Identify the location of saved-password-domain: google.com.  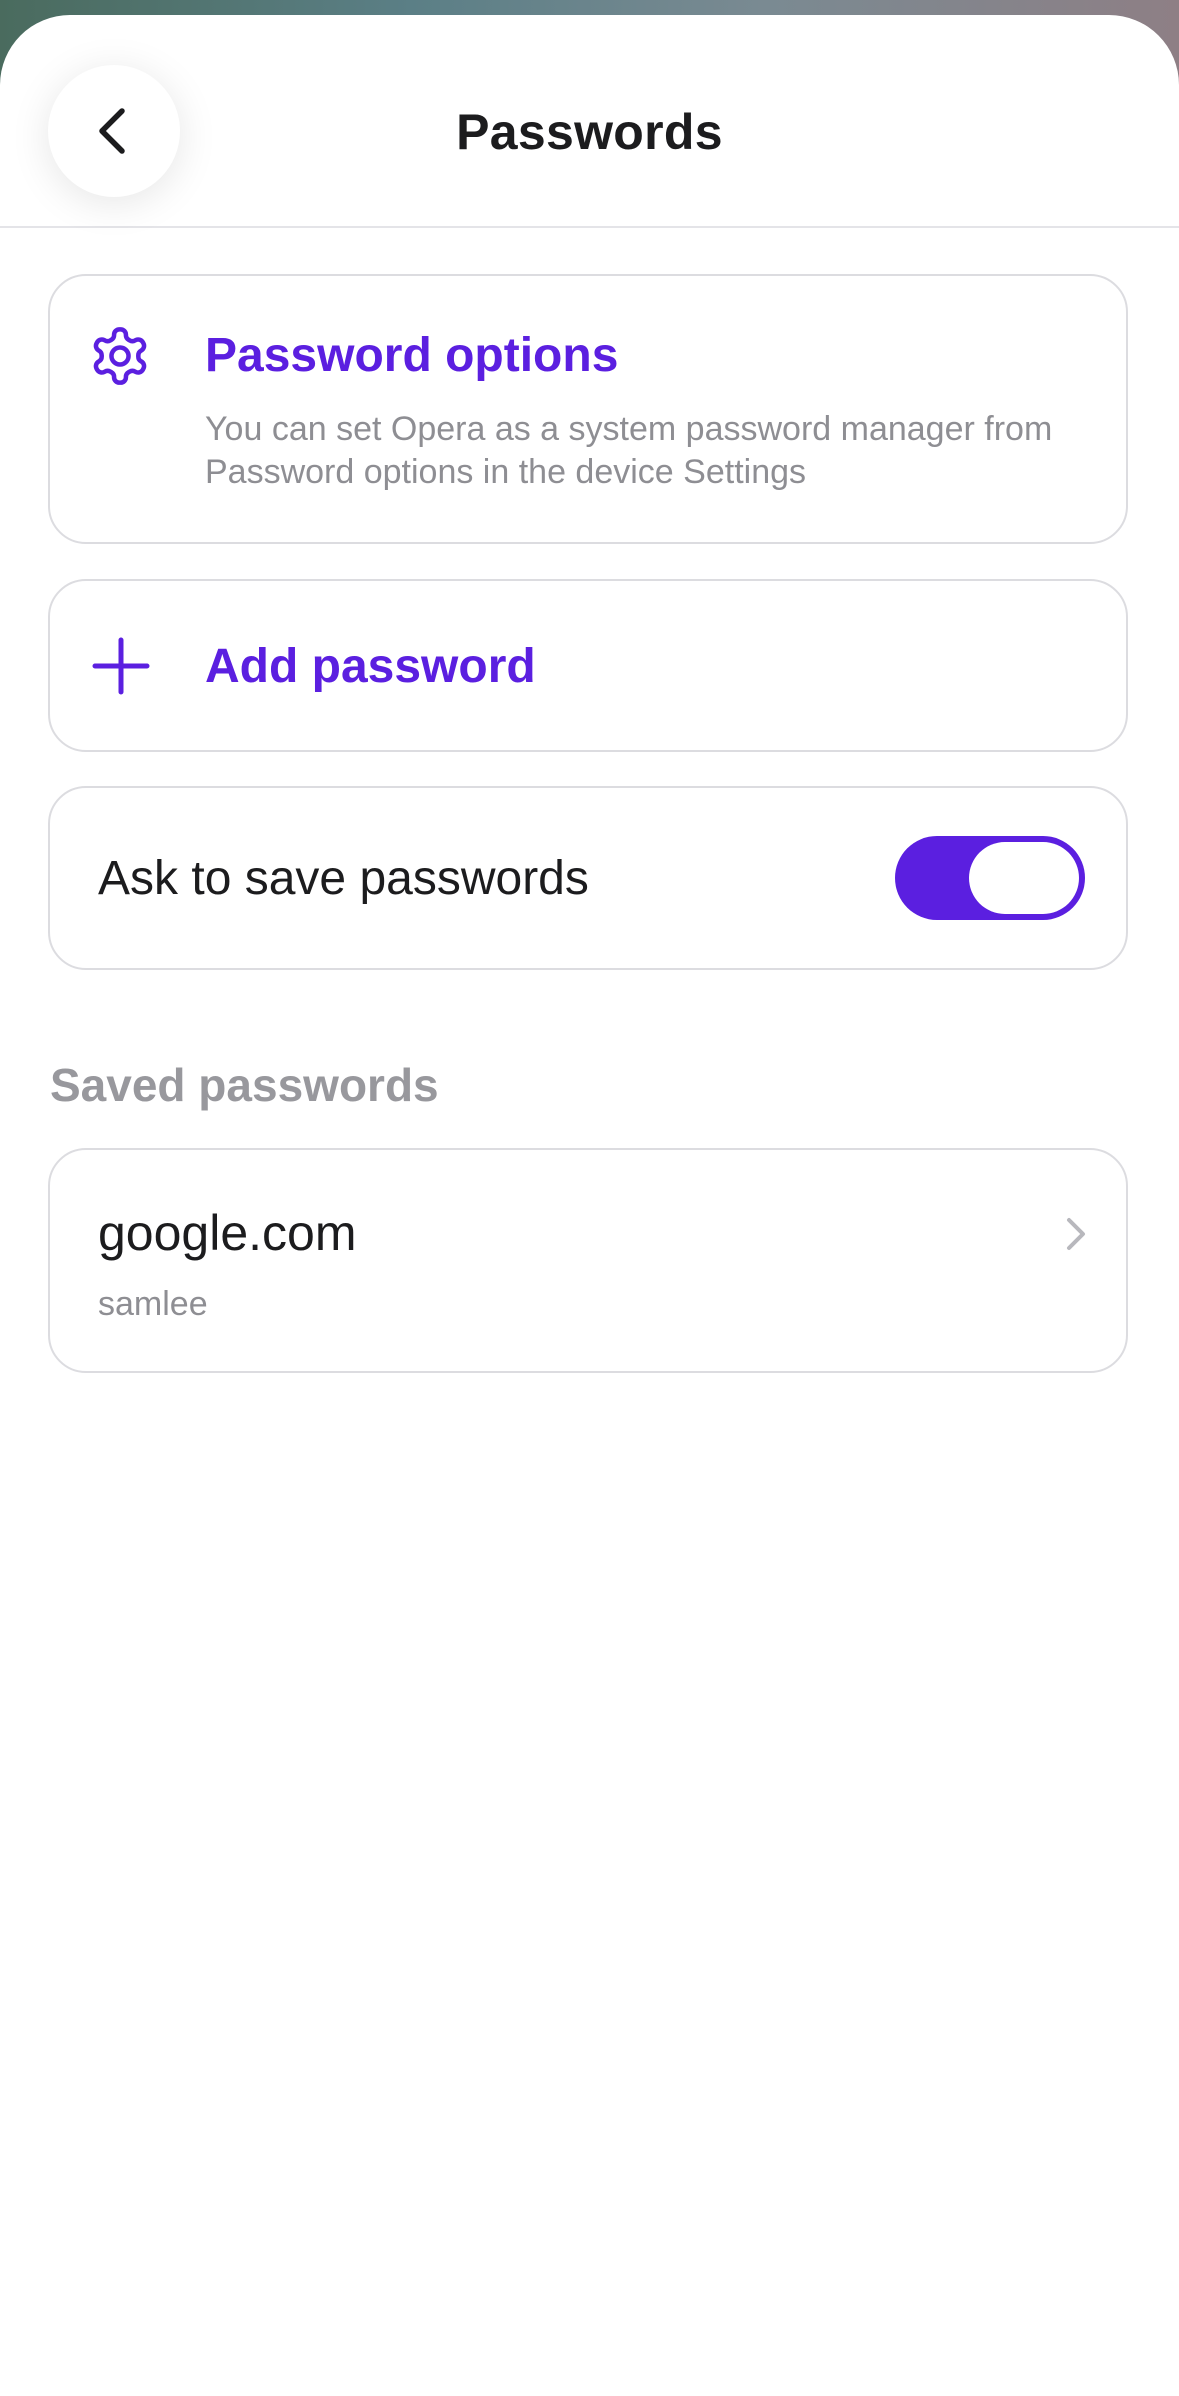
(227, 1233).